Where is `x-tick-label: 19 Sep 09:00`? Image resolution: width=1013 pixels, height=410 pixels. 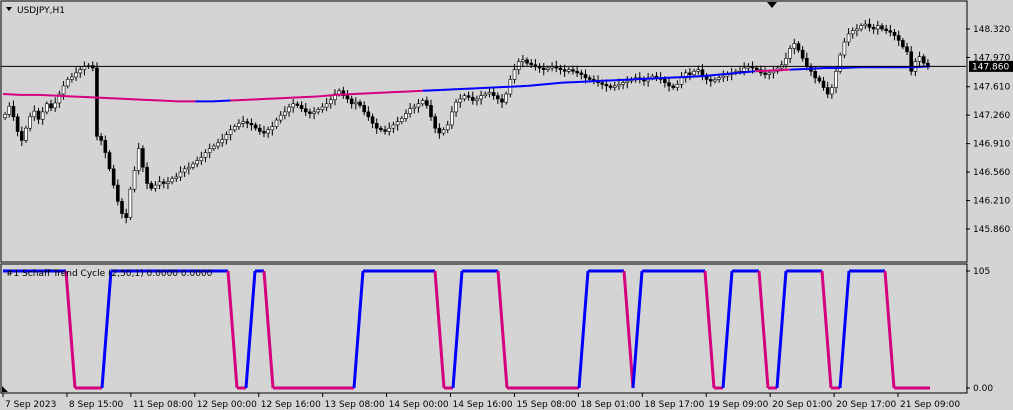 x-tick-label: 19 Sep 09:00 is located at coordinates (738, 405).